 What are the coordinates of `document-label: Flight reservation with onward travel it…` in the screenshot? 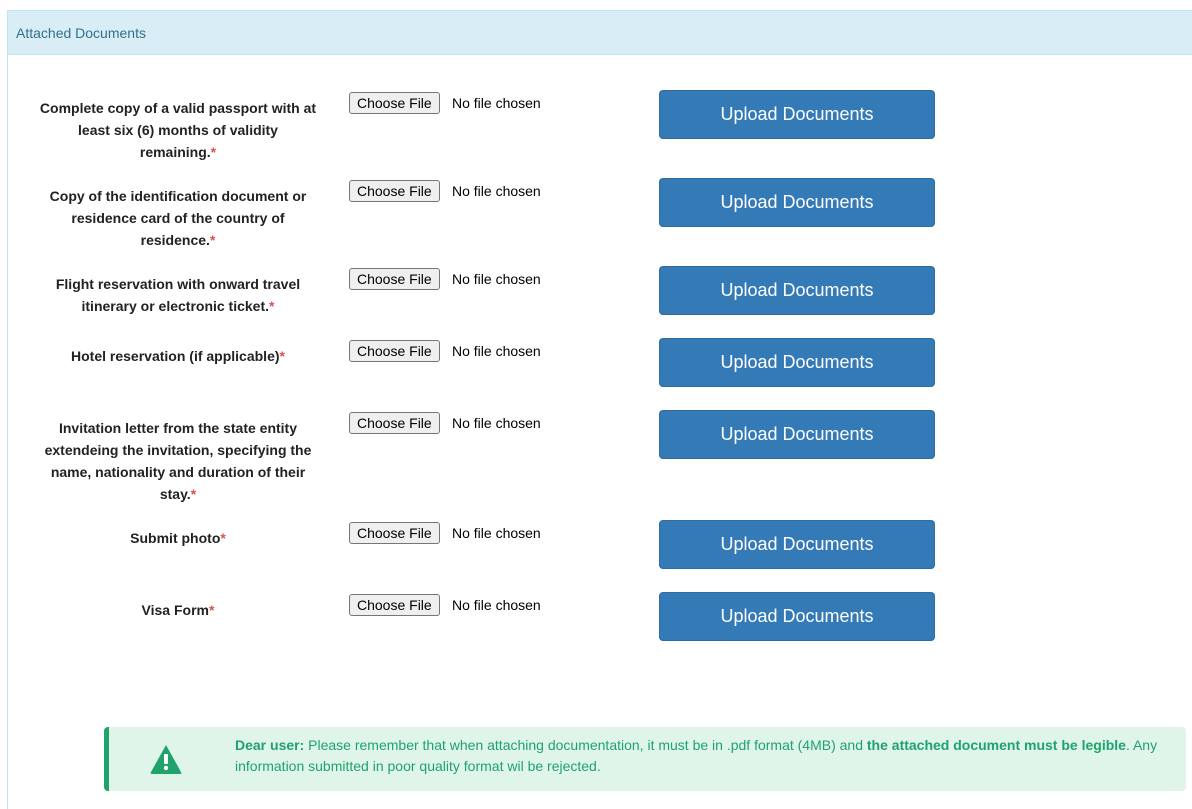 It's located at (178, 295).